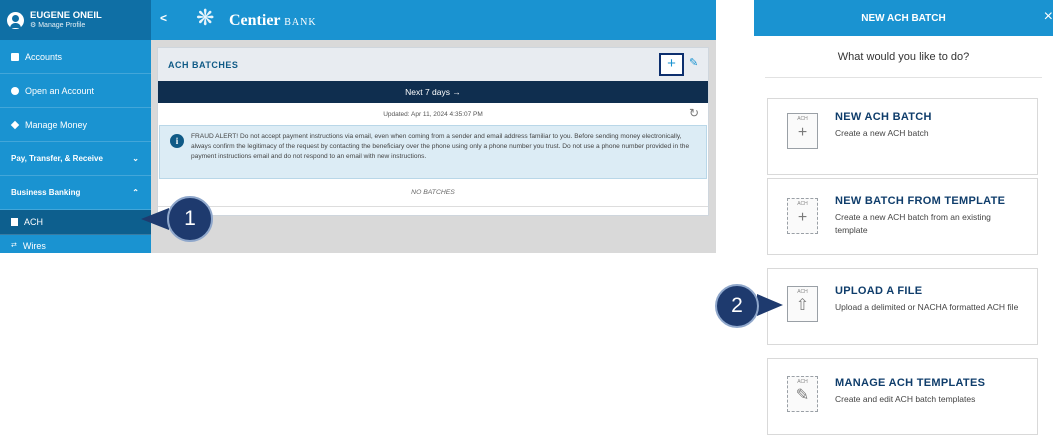  What do you see at coordinates (433, 64) in the screenshot?
I see `card-header: ACH BATCHES + ✎` at bounding box center [433, 64].